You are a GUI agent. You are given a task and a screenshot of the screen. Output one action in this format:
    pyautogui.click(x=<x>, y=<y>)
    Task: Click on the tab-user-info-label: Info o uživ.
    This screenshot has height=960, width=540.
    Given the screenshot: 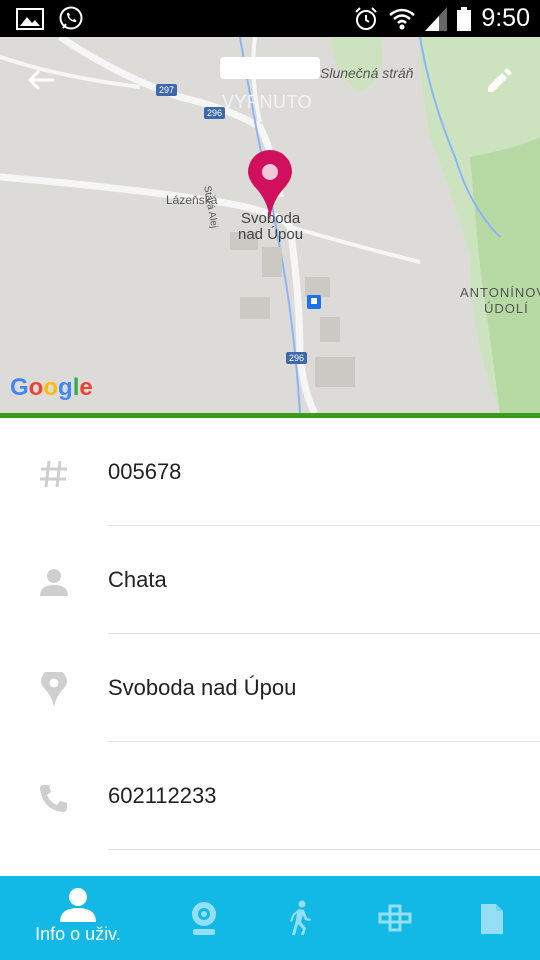 What is the action you would take?
    pyautogui.click(x=78, y=934)
    